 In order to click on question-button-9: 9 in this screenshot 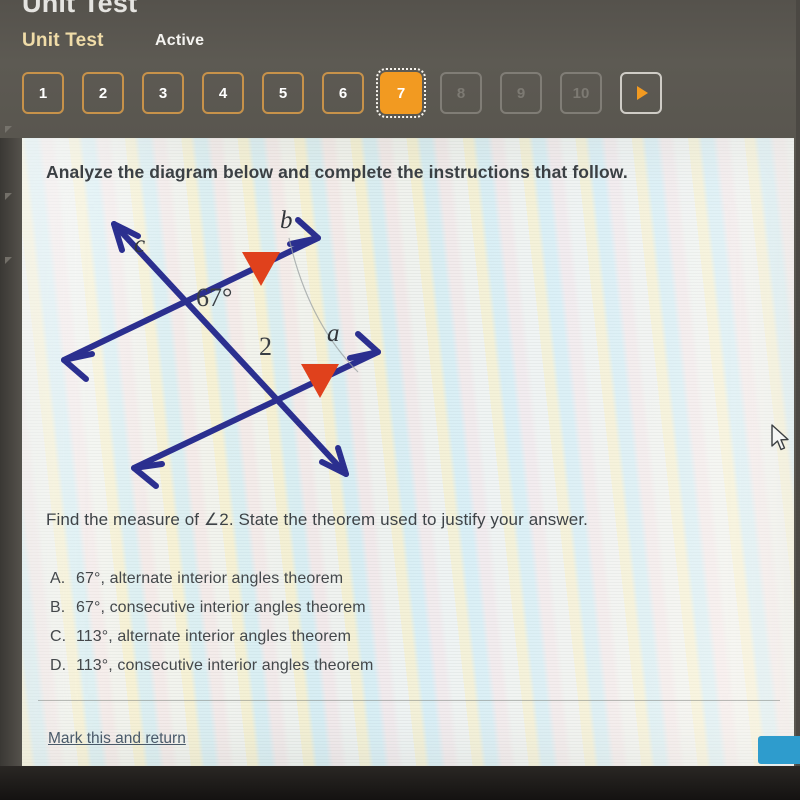, I will do `click(521, 93)`.